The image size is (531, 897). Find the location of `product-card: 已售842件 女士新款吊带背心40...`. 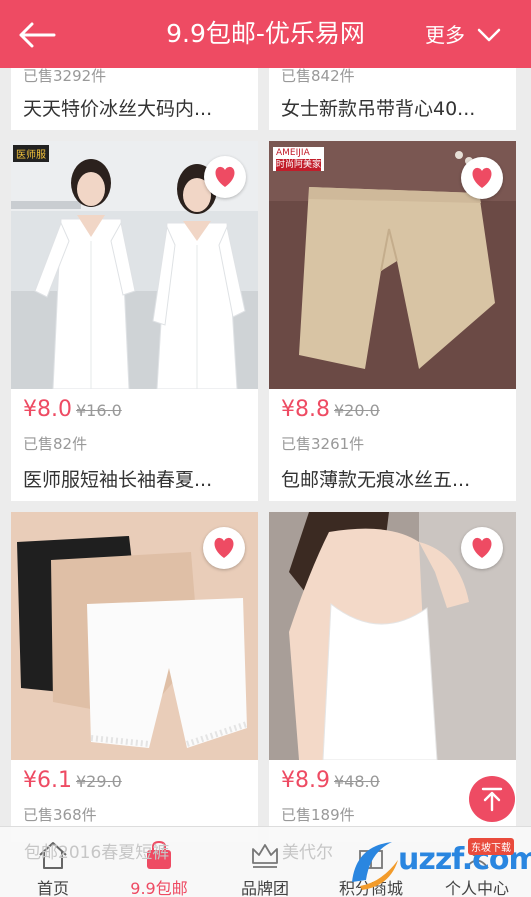

product-card: 已售842件 女士新款吊带背心40... is located at coordinates (392, 98).